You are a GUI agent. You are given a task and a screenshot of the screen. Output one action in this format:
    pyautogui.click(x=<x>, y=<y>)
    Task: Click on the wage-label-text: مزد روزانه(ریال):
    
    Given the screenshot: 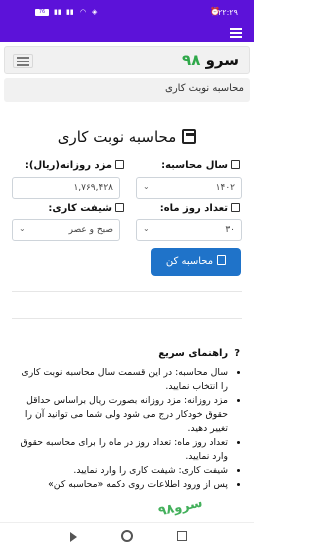 What is the action you would take?
    pyautogui.click(x=68, y=165)
    